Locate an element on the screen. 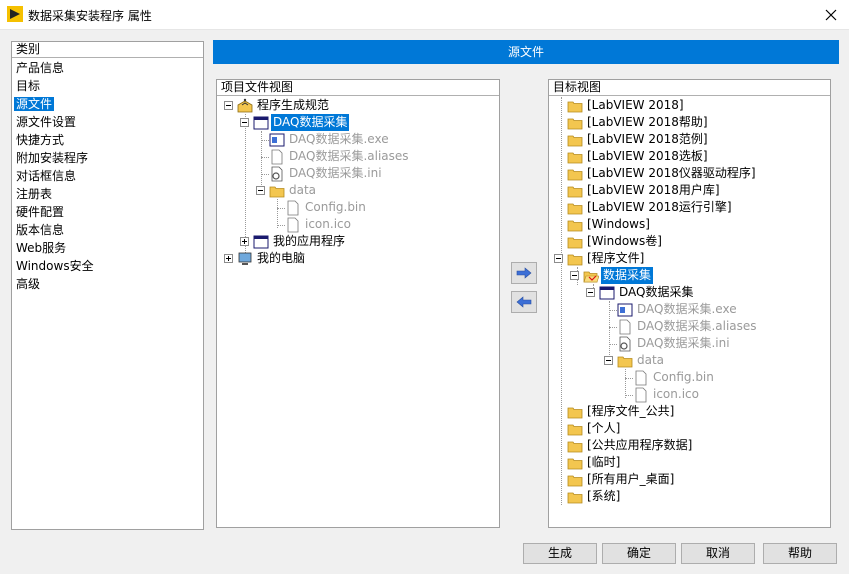 The height and width of the screenshot is (574, 849). target-folder-windows-volume: [Windows卷] is located at coordinates (615, 241).